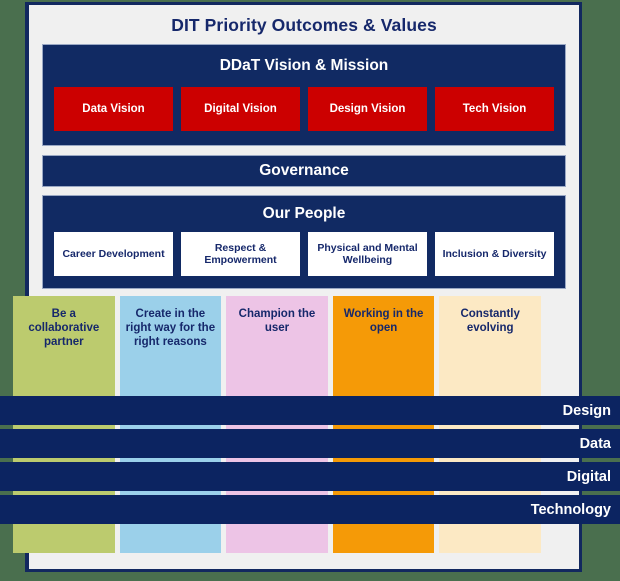  I want to click on people-chip-inclusion-diversity: Inclusion & Diversity, so click(494, 254).